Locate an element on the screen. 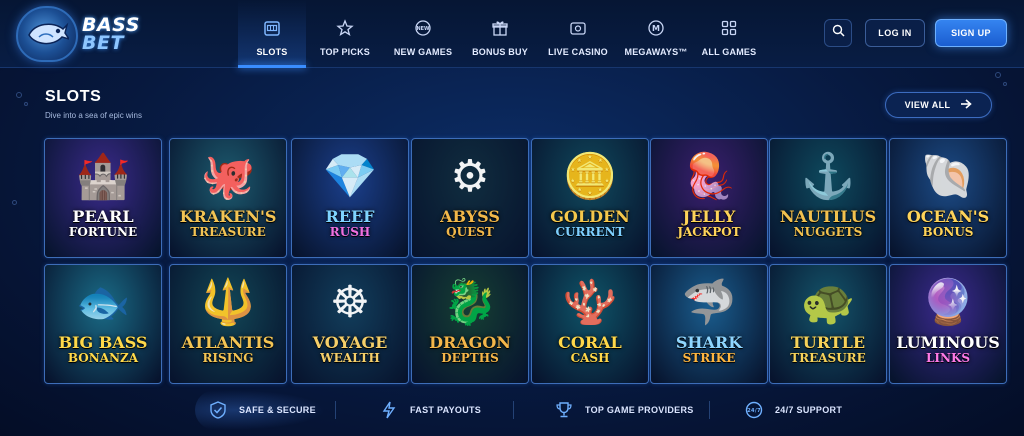 This screenshot has height=436, width=1024. live-camera-icon is located at coordinates (578, 28).